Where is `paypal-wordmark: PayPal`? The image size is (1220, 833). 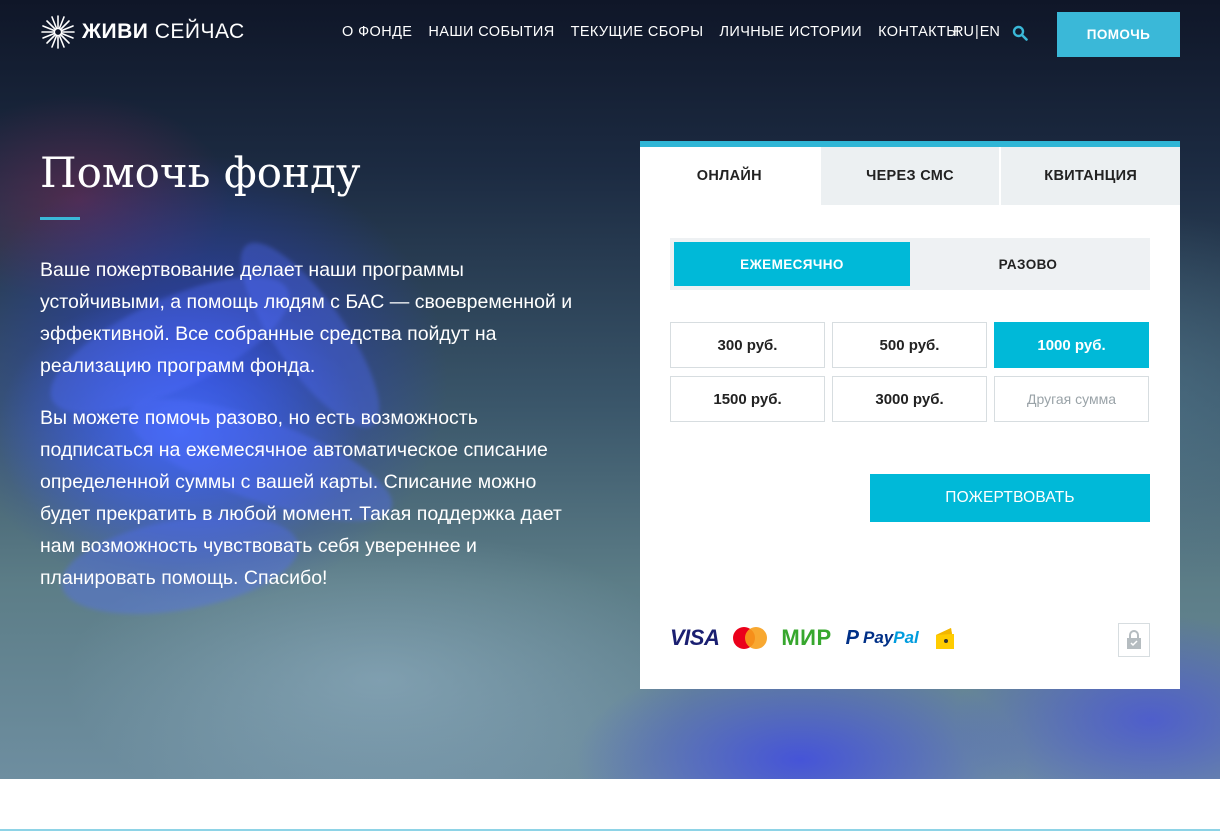 paypal-wordmark: PayPal is located at coordinates (891, 638).